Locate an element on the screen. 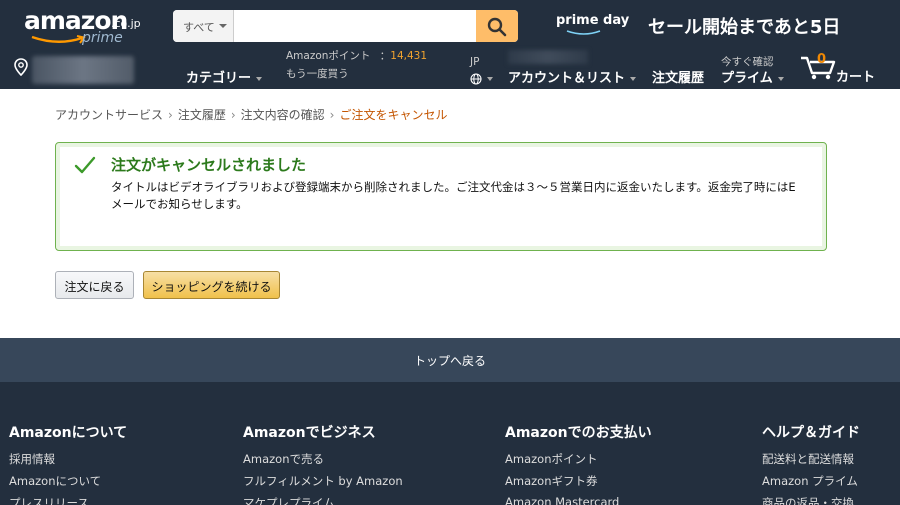 The width and height of the screenshot is (900, 505). search-bar: すべて is located at coordinates (345, 26).